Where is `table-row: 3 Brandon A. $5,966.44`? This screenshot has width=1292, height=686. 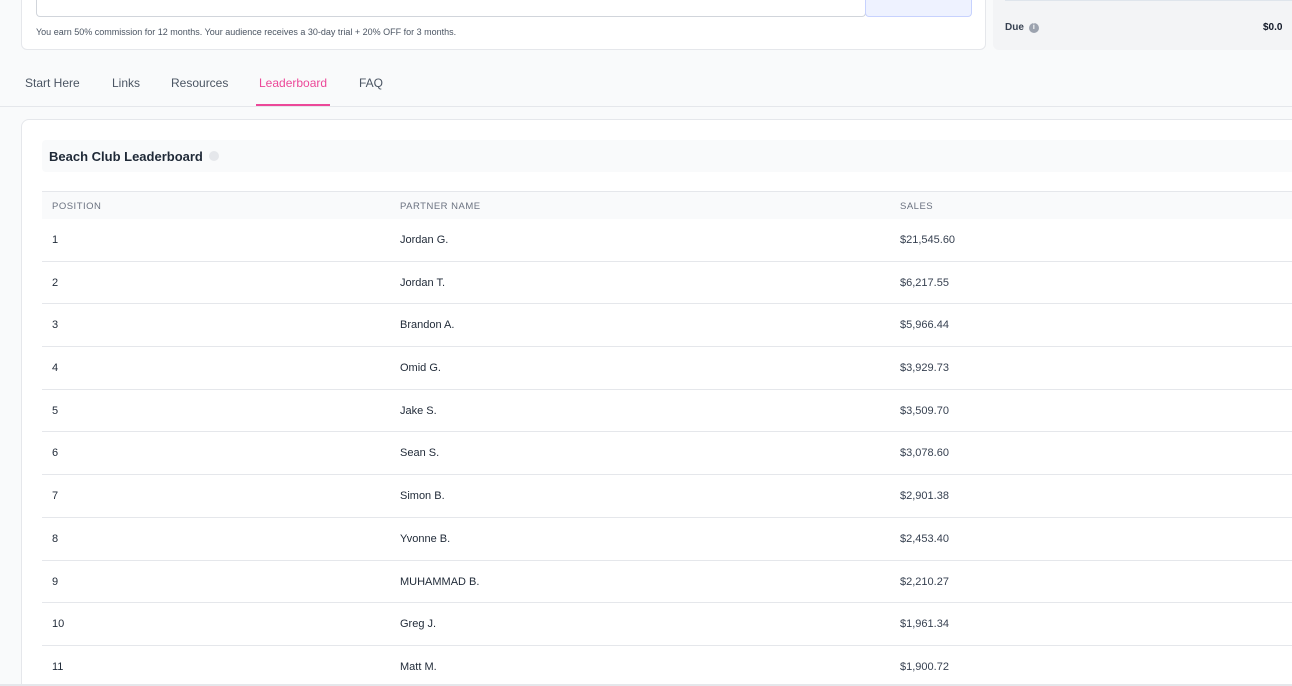
table-row: 3 Brandon A. $5,966.44 is located at coordinates (667, 326).